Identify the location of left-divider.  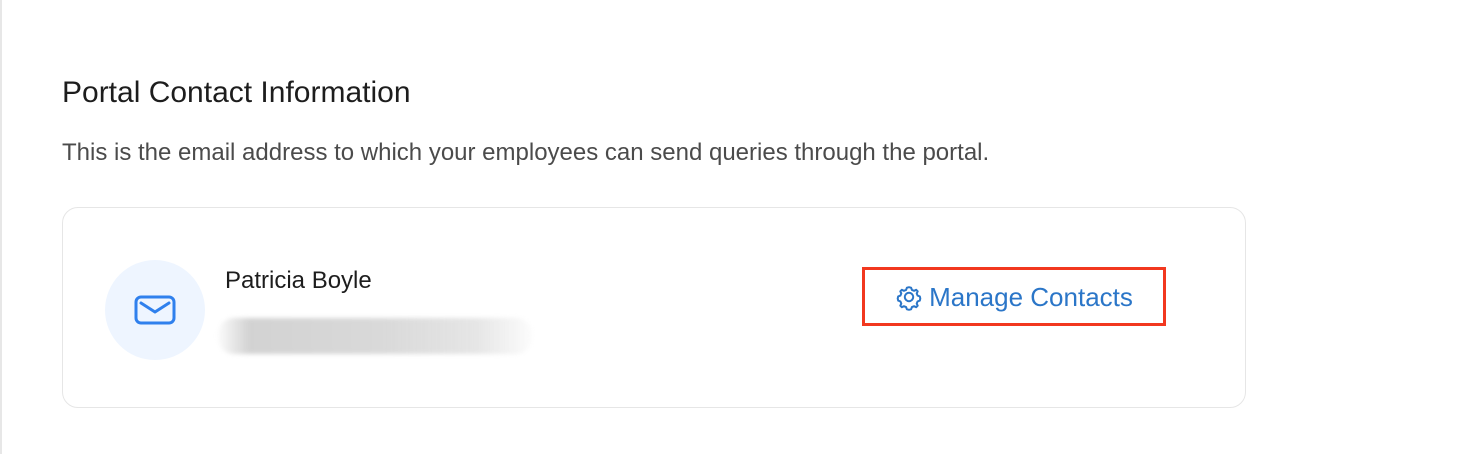
(1, 227).